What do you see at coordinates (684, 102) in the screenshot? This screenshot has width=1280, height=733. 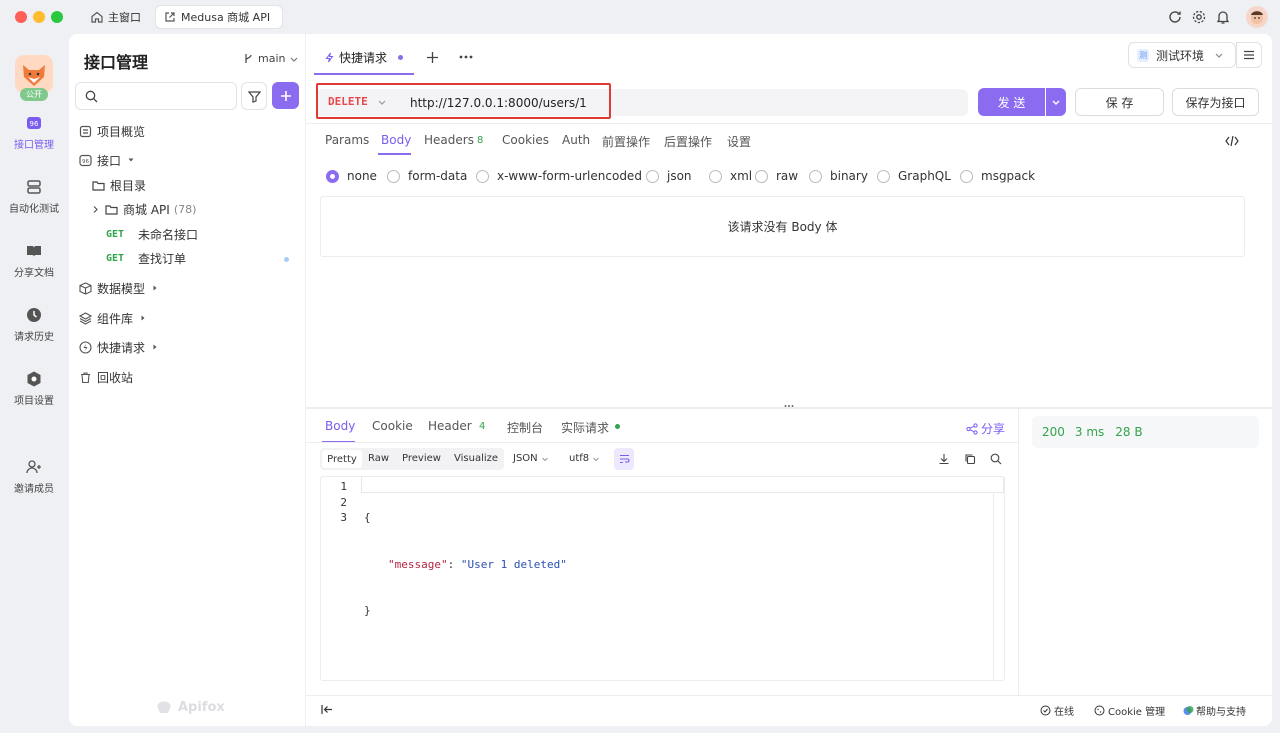 I see `url-input: http://127.0.0.1:8000/users/1` at bounding box center [684, 102].